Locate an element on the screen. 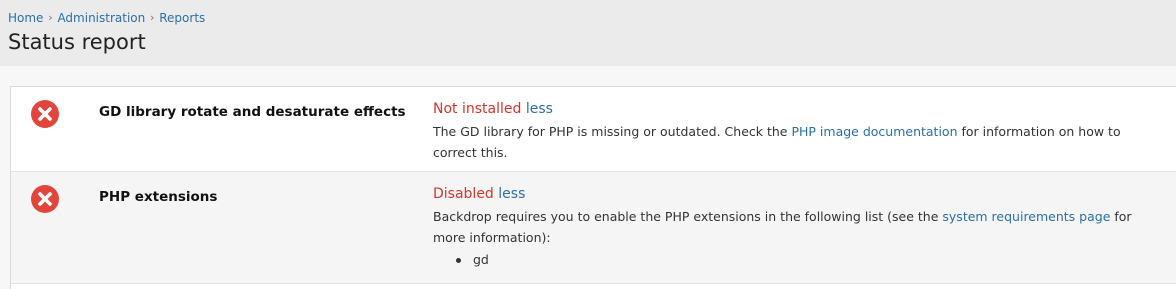 The width and height of the screenshot is (1176, 289). breadcrumb-administration-link: Administration is located at coordinates (101, 18).